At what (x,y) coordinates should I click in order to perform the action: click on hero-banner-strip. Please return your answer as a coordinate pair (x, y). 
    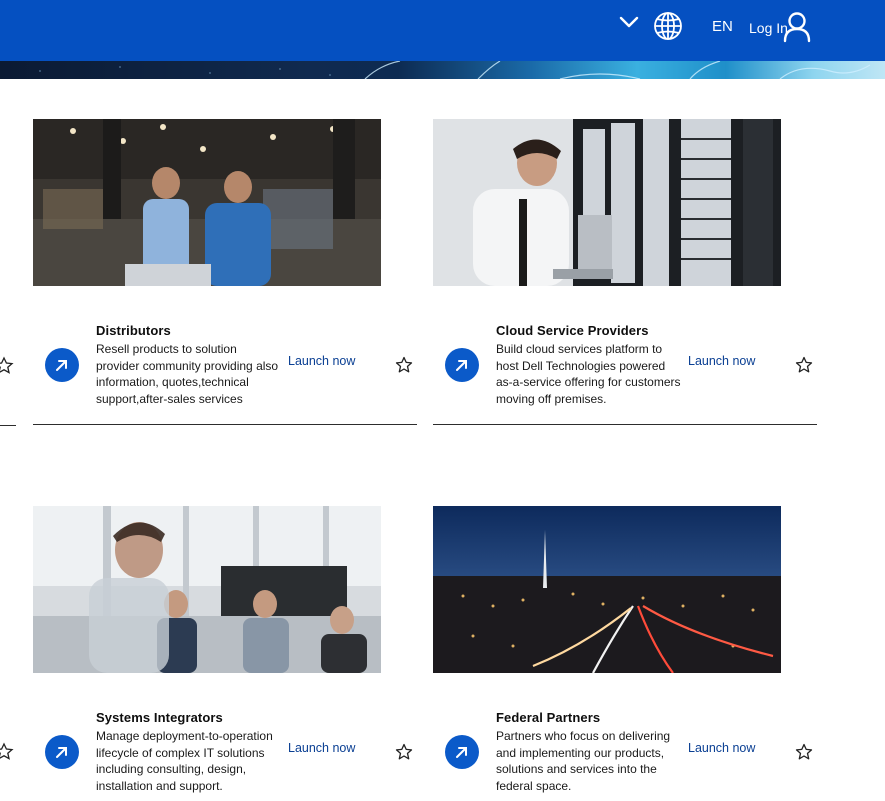
    Looking at the image, I should click on (442, 70).